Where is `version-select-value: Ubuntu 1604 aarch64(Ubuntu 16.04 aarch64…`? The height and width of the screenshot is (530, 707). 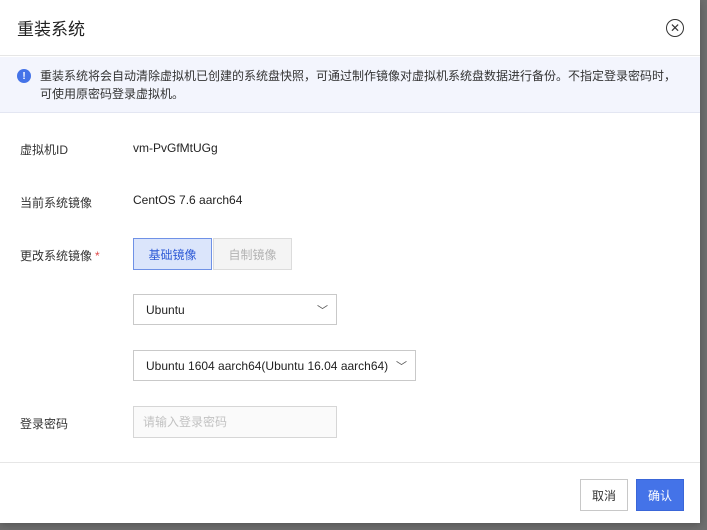
version-select-value: Ubuntu 1604 aarch64(Ubuntu 16.04 aarch64… is located at coordinates (267, 365).